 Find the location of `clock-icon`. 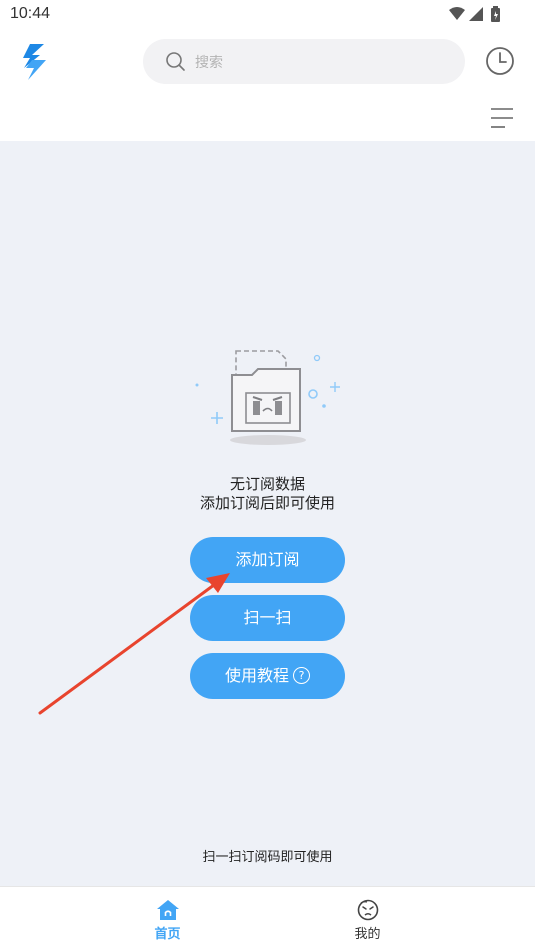

clock-icon is located at coordinates (500, 61).